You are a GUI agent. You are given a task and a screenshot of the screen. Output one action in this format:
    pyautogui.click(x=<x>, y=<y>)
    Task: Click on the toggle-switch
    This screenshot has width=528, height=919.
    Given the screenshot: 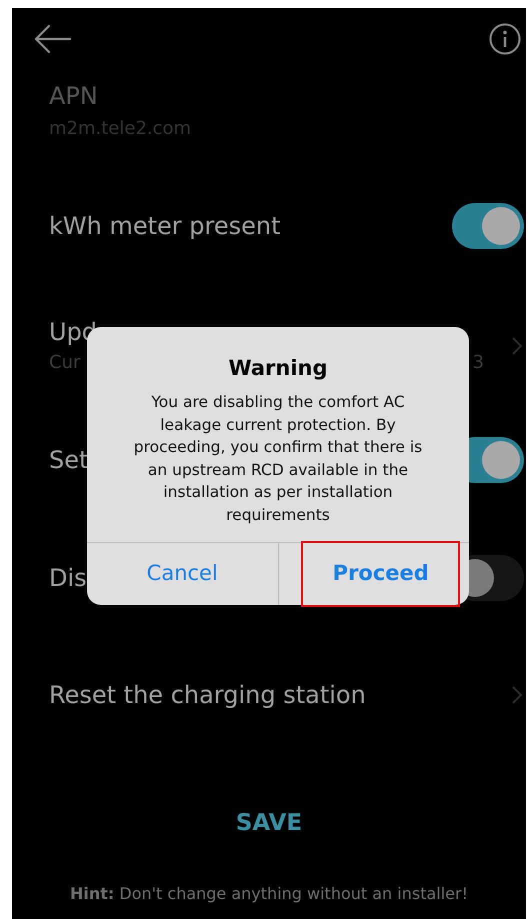 What is the action you would take?
    pyautogui.click(x=488, y=226)
    